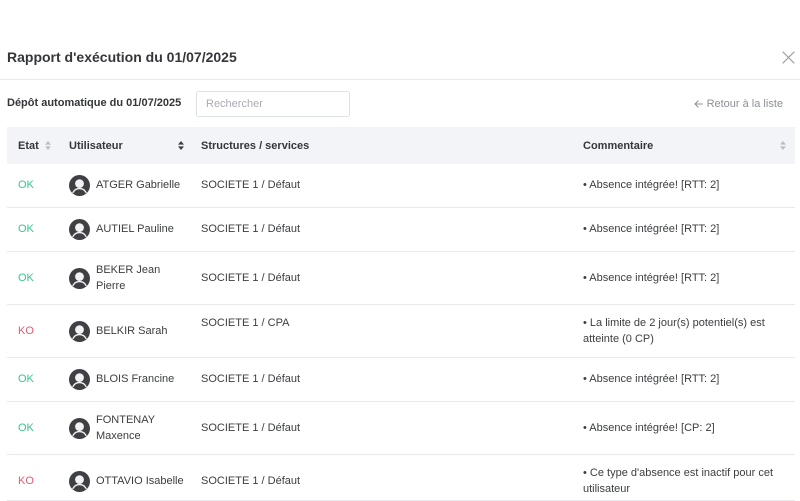  What do you see at coordinates (744, 104) in the screenshot?
I see `back-to-list-label: Retour à la liste` at bounding box center [744, 104].